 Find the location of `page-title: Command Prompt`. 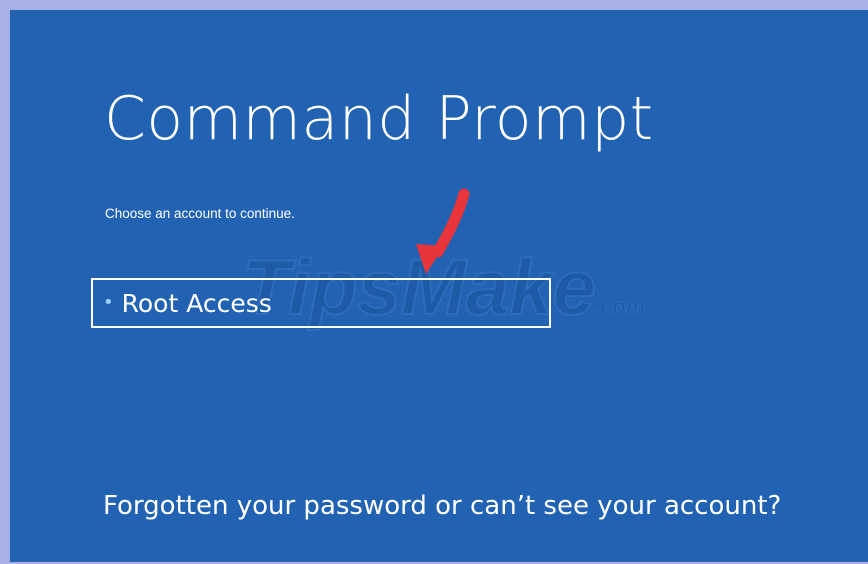

page-title: Command Prompt is located at coordinates (379, 119).